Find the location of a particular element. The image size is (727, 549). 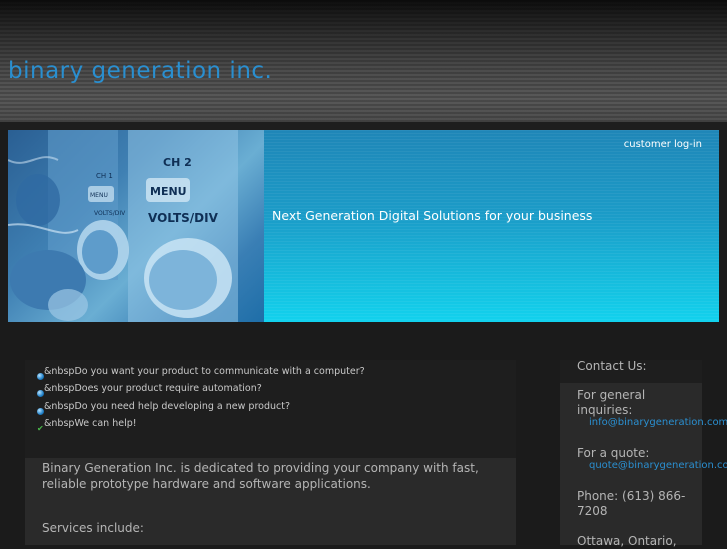

quote-email-link: quote@binarygeneration.com is located at coordinates (658, 465).